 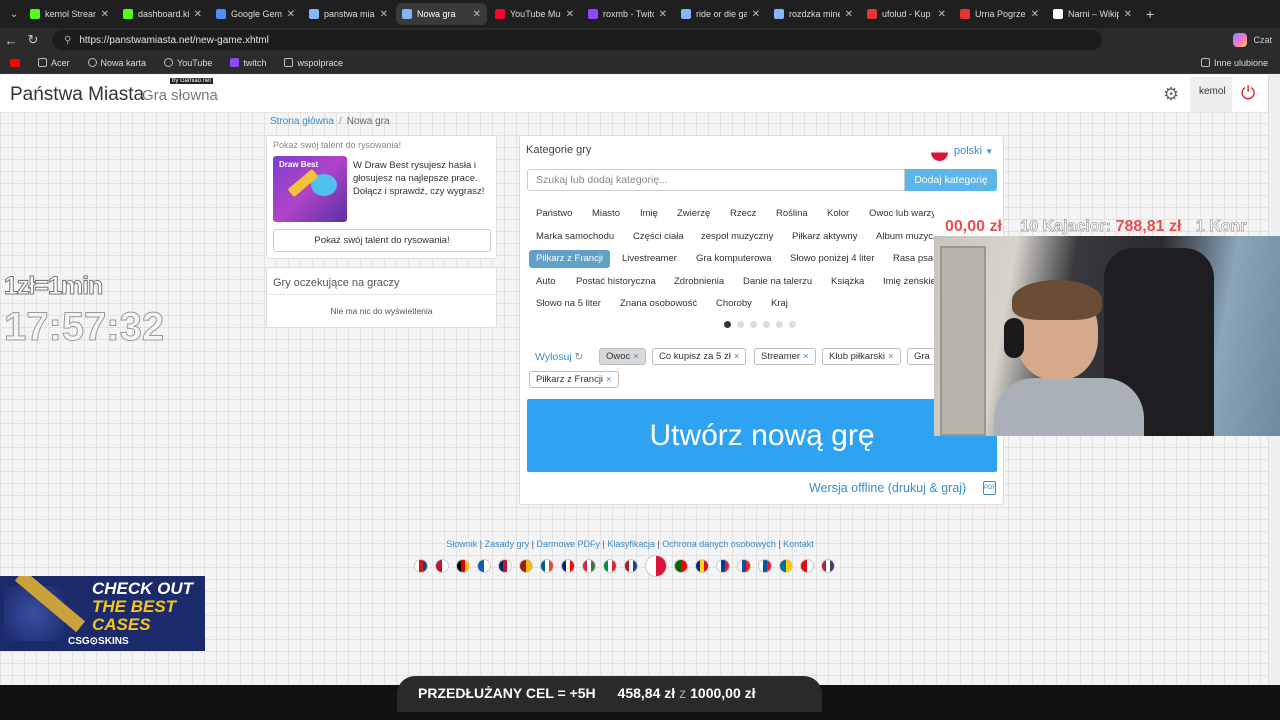 I want to click on csgo-skins-ad: CHECK OUT THE BEST CASES CSG⊙SKINS, so click(x=102, y=613).